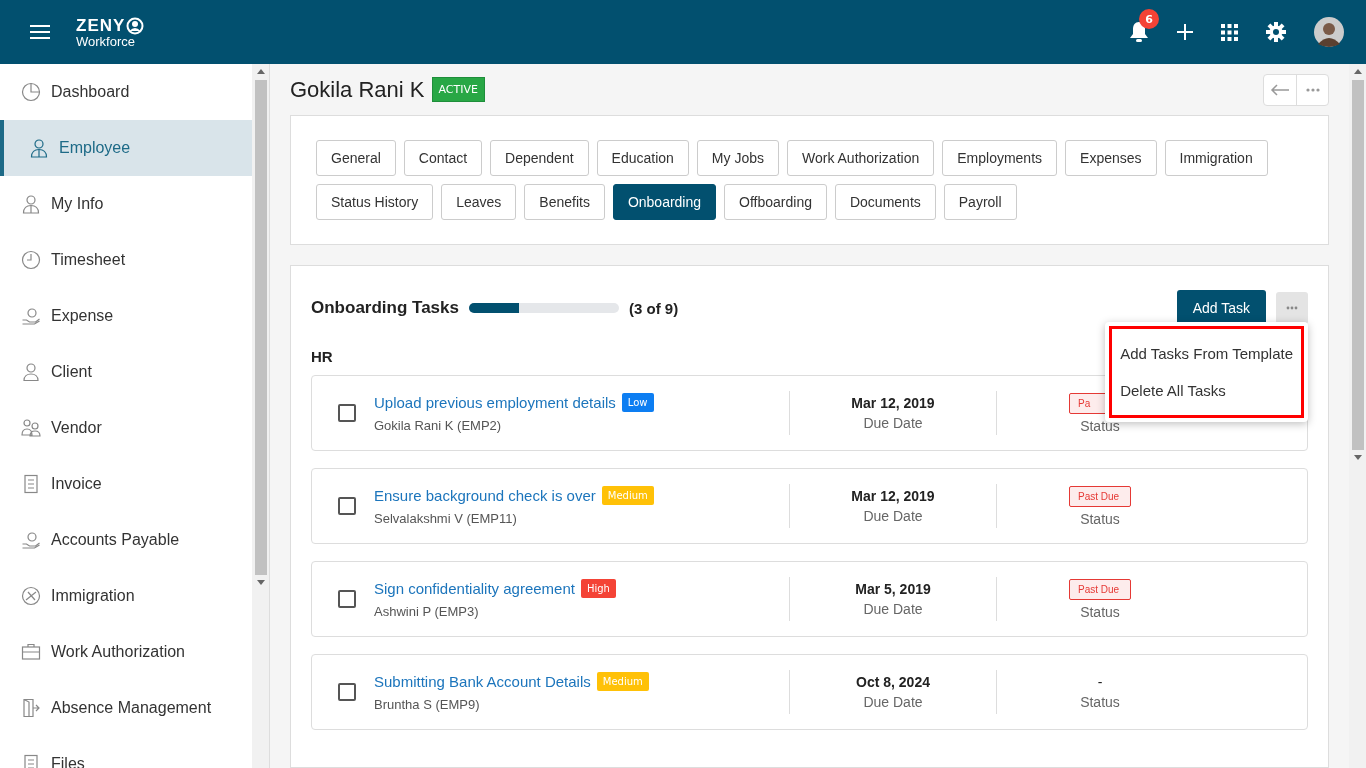 This screenshot has height=768, width=1366. Describe the element at coordinates (356, 158) in the screenshot. I see `tab: General` at that location.